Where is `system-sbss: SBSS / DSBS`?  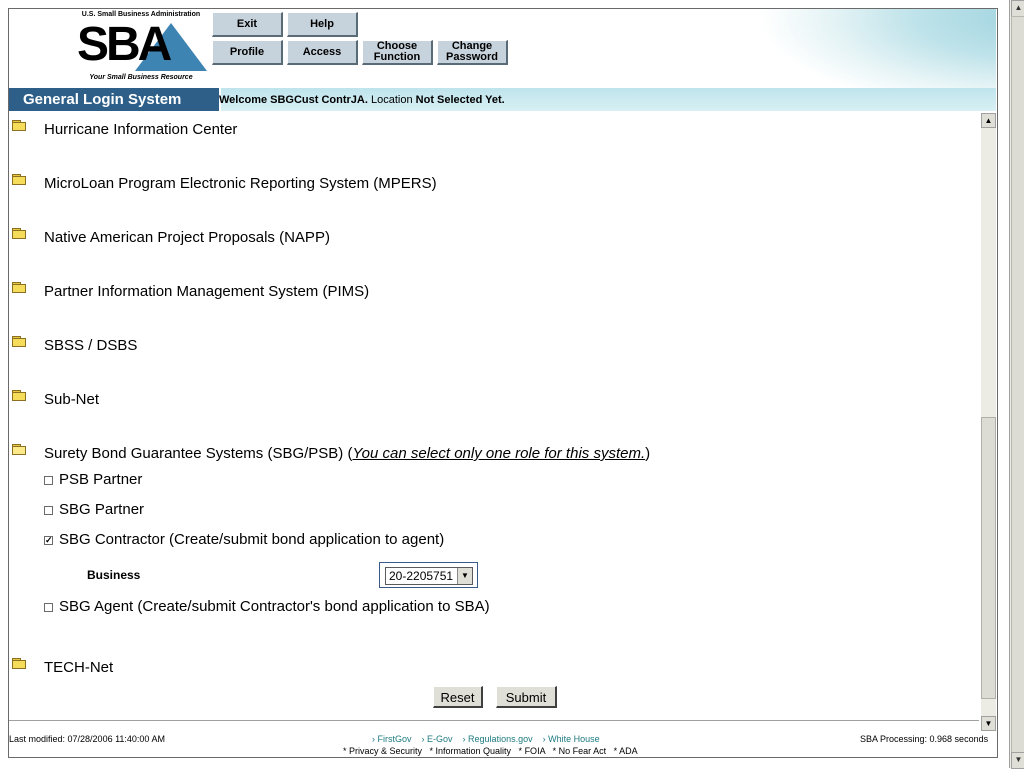 system-sbss: SBSS / DSBS is located at coordinates (90, 345).